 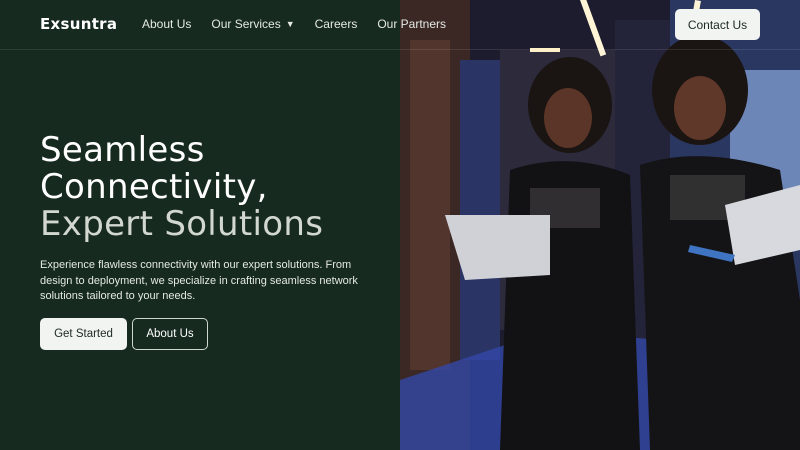 What do you see at coordinates (78, 24) in the screenshot?
I see `brand-logo: Exsuntra` at bounding box center [78, 24].